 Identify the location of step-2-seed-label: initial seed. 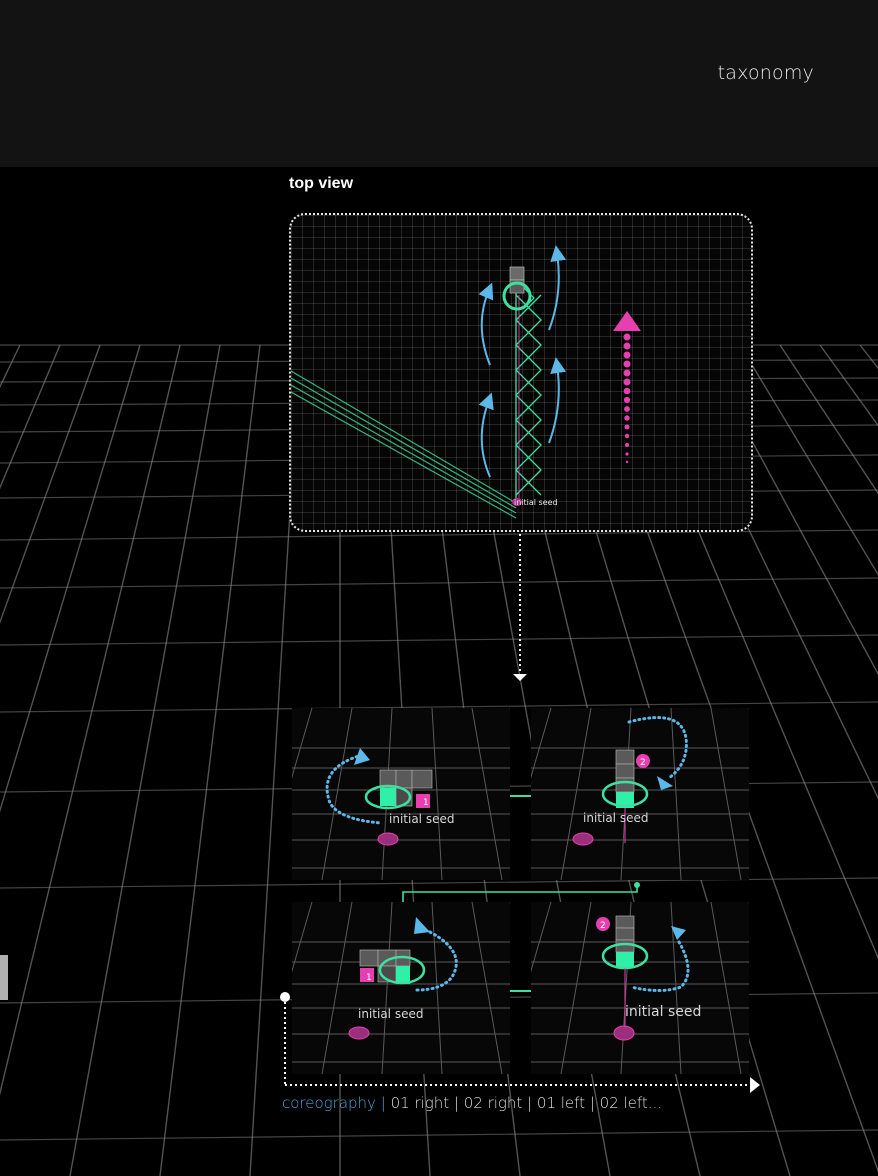
(616, 818).